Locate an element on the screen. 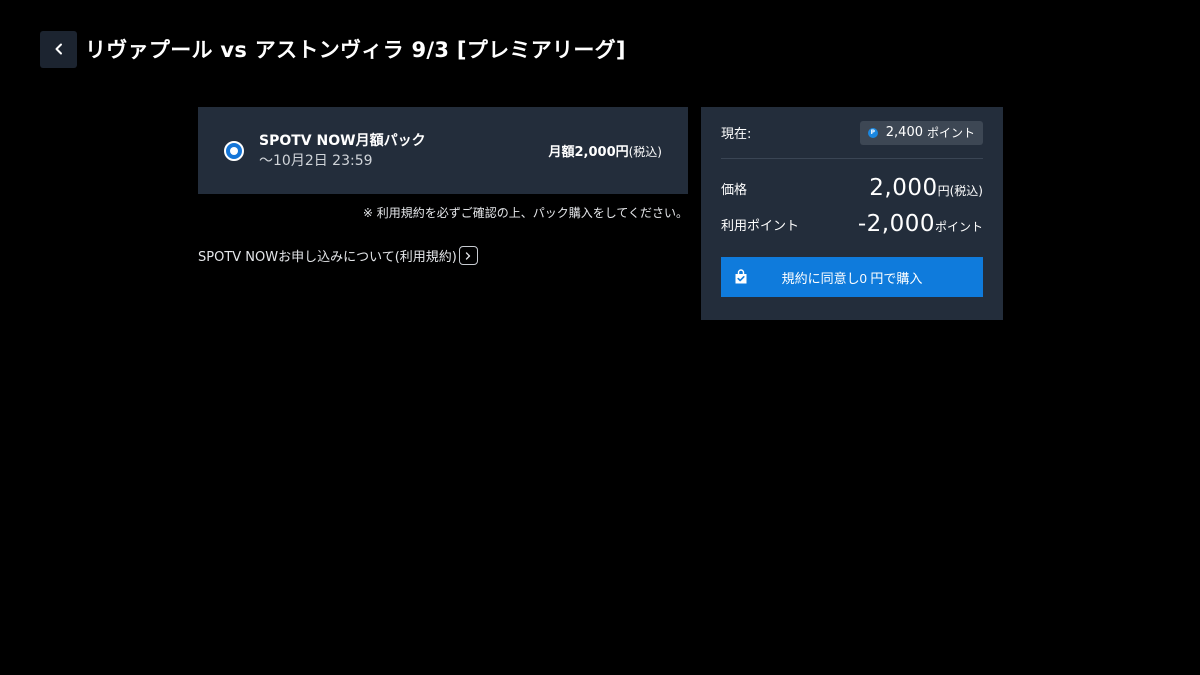 The image size is (1200, 675). price-suffix: 円(税込) is located at coordinates (960, 191).